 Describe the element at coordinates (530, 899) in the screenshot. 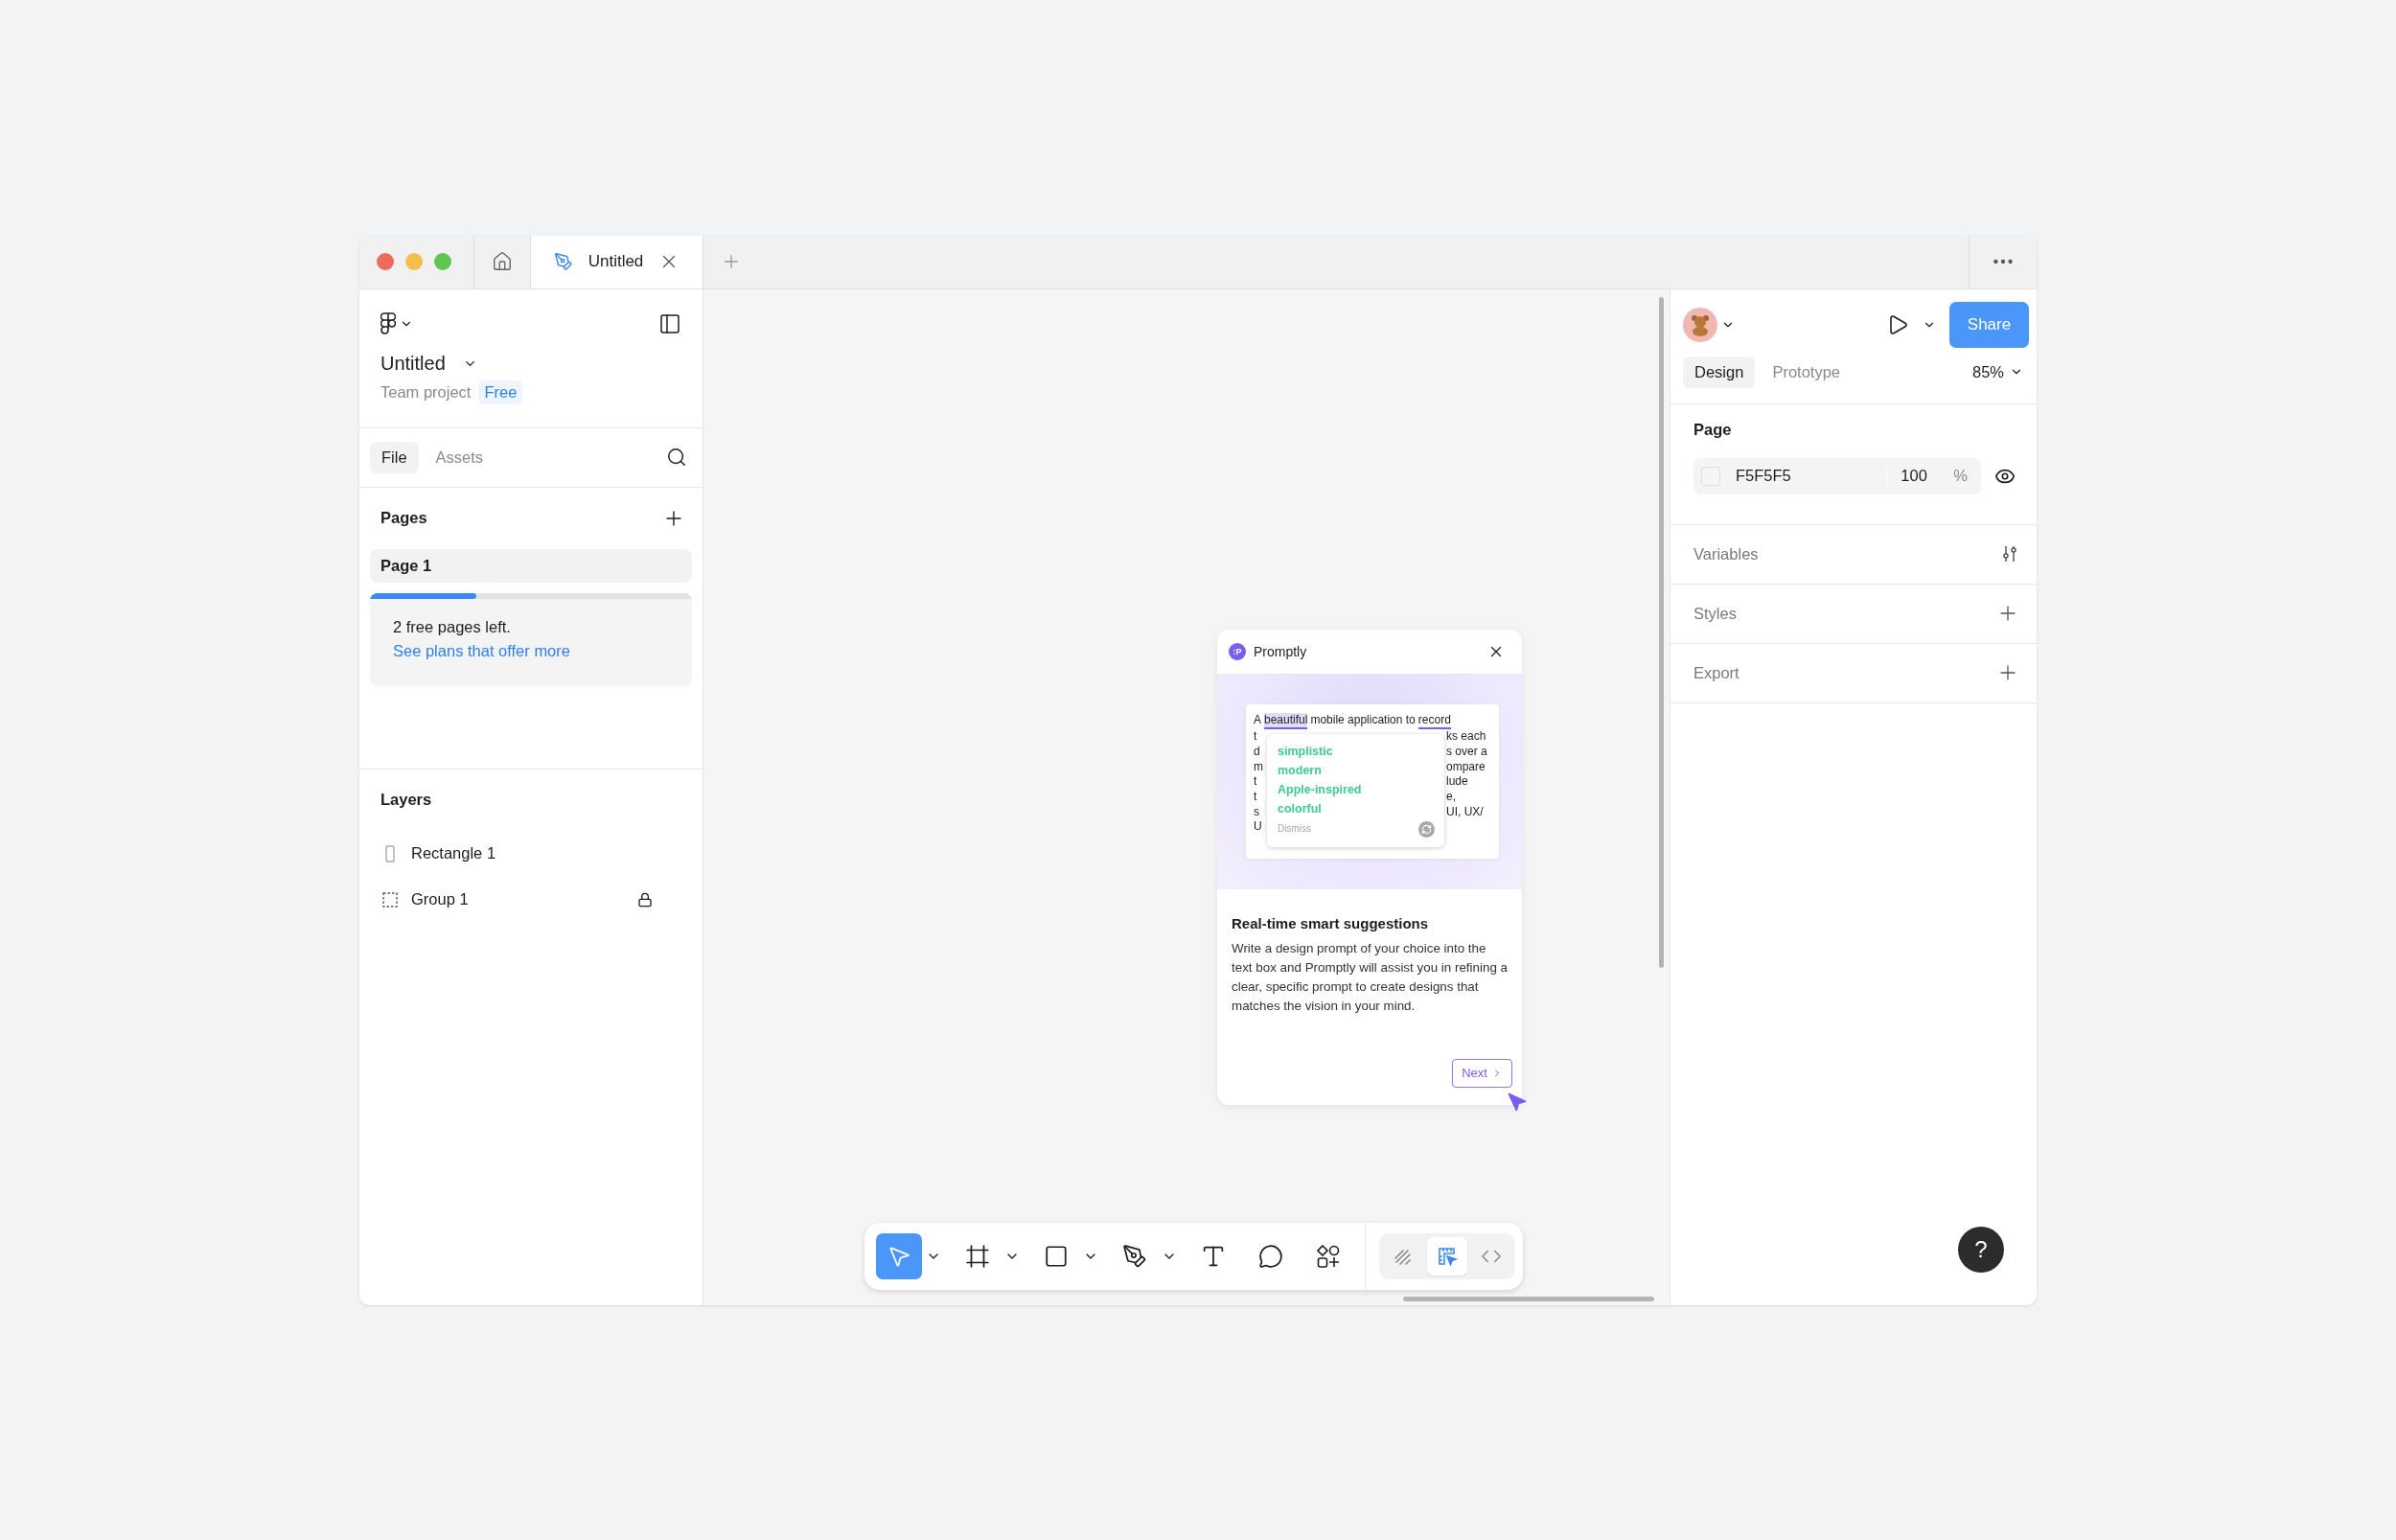

I see `layer-row: Group 1` at that location.